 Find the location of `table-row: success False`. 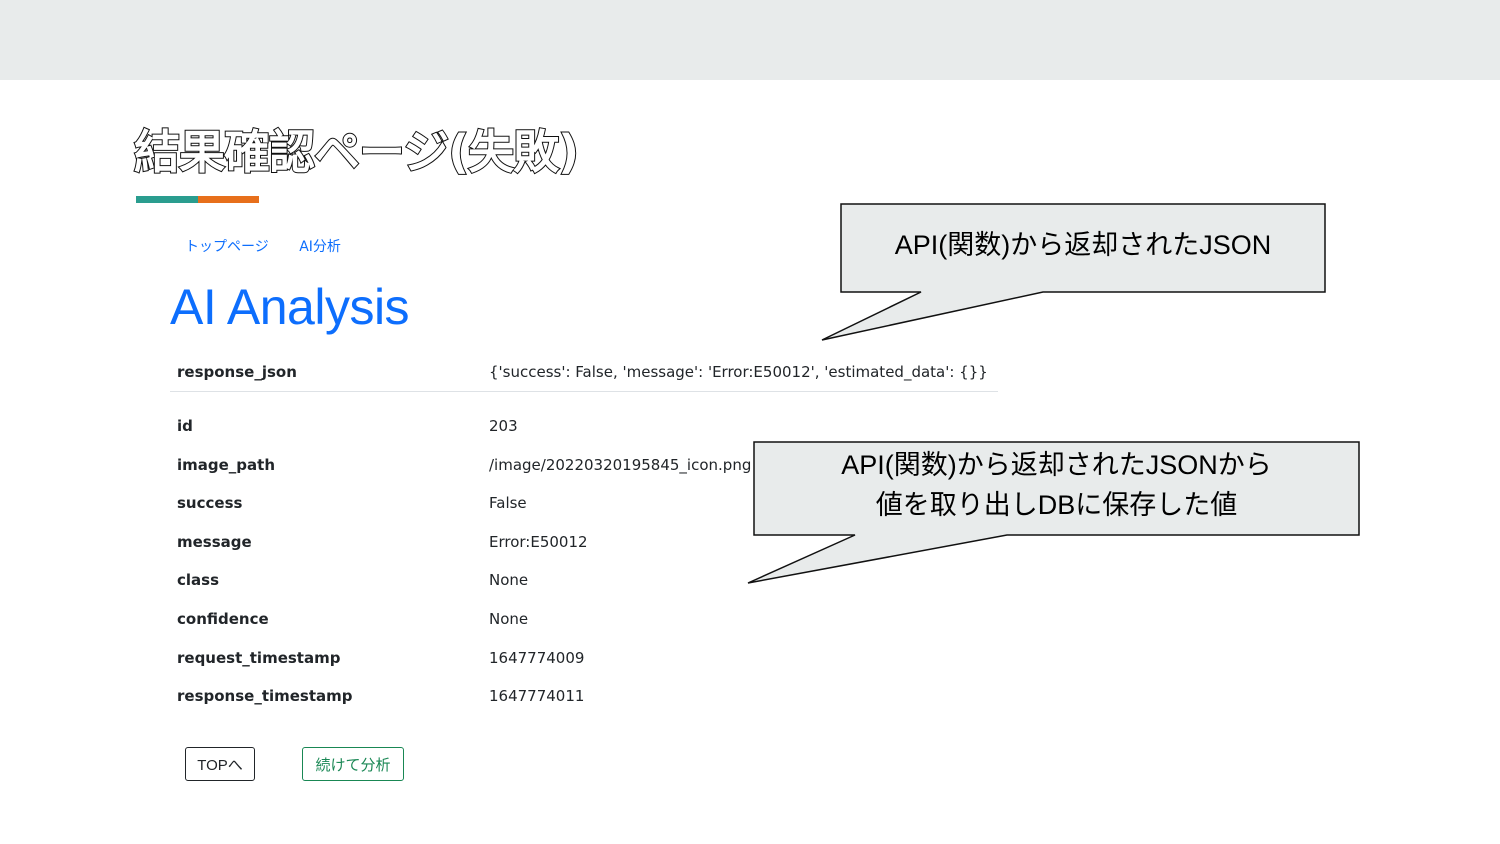

table-row: success False is located at coordinates (470, 504).